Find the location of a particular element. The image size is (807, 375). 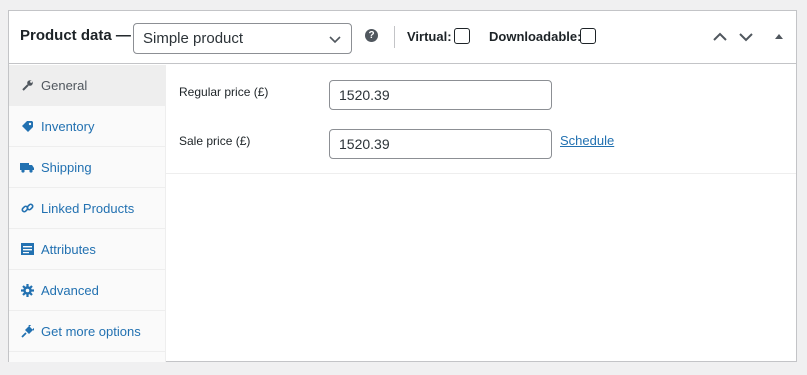

downloadable-checkbox is located at coordinates (588, 36).